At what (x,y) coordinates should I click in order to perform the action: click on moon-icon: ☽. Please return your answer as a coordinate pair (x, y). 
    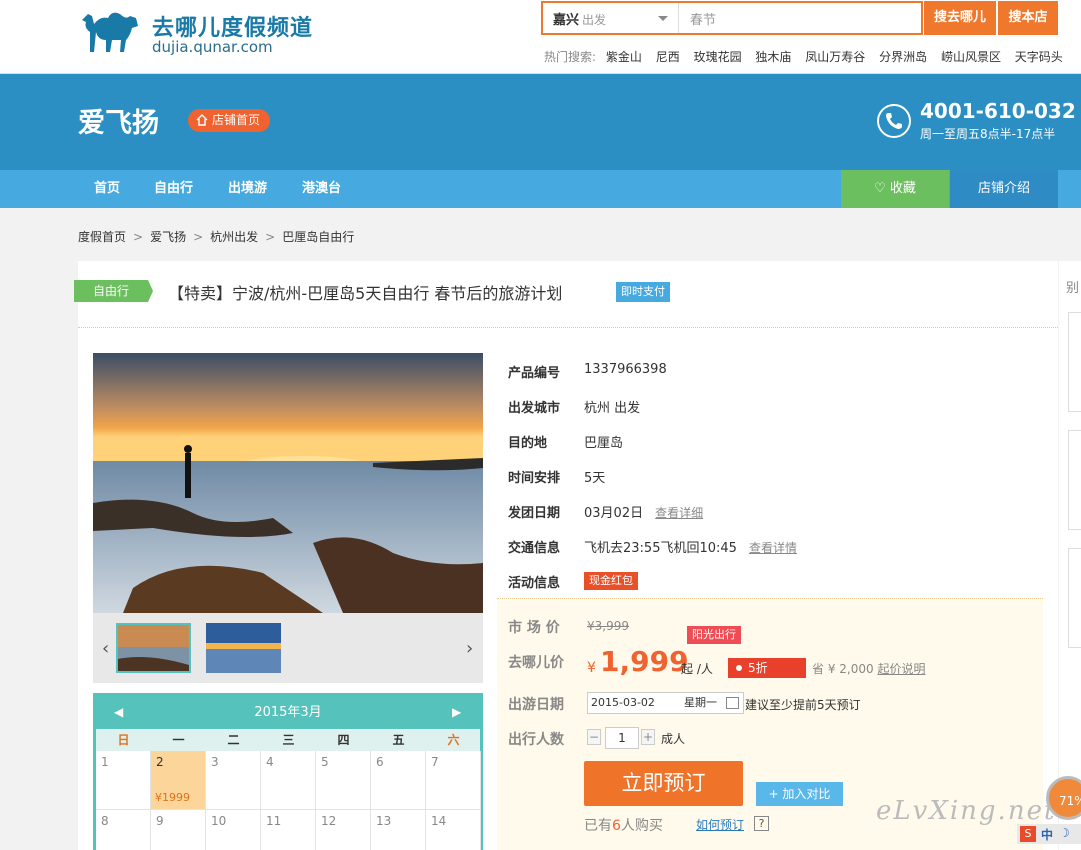
    Looking at the image, I should click on (1064, 833).